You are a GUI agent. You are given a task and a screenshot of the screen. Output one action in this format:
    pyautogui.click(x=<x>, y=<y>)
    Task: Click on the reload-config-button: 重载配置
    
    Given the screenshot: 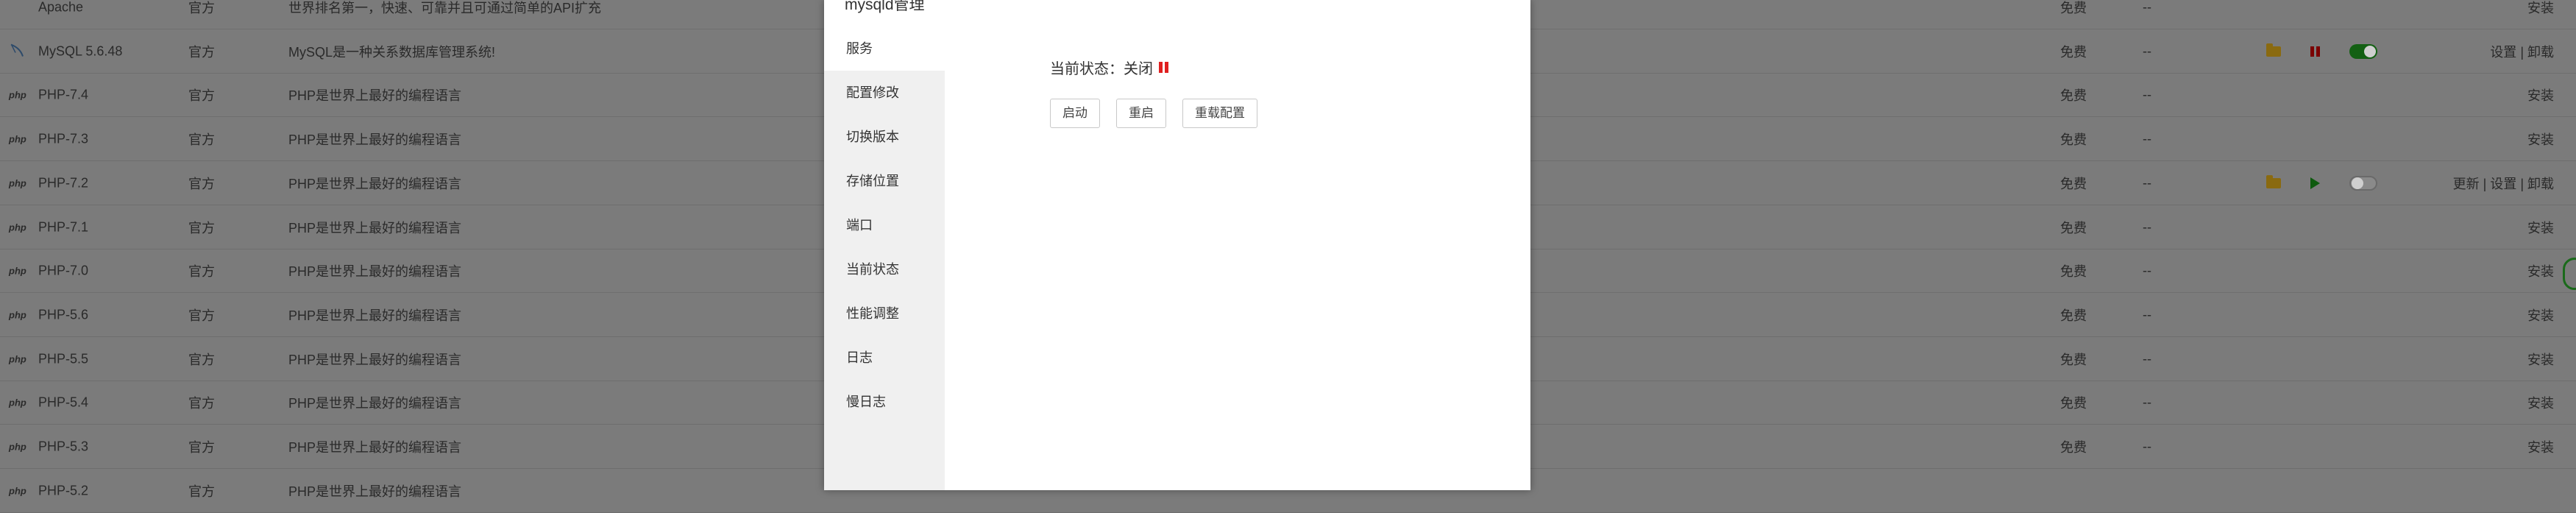 What is the action you would take?
    pyautogui.click(x=1219, y=113)
    